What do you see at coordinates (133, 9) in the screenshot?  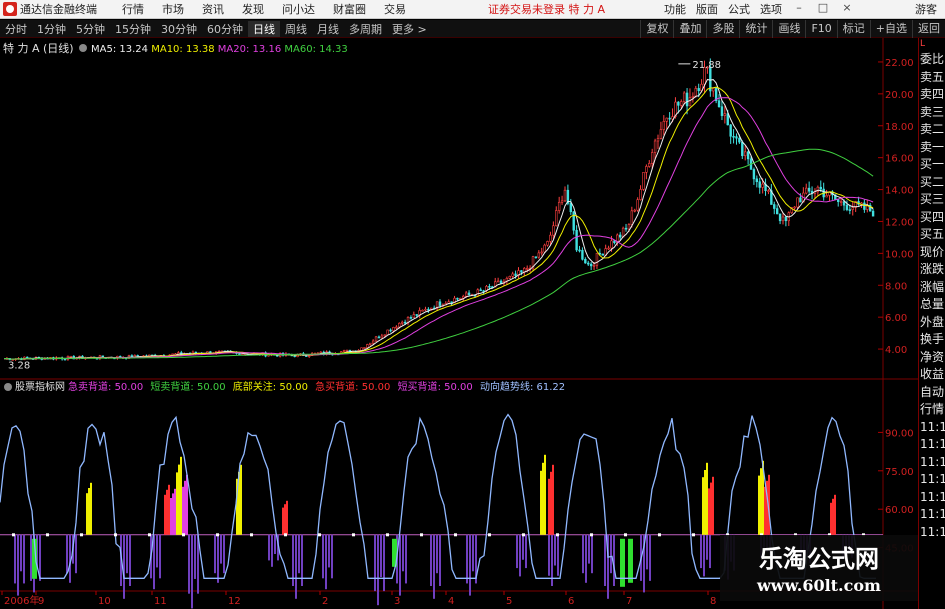 I see `menu-hangqing: 行情` at bounding box center [133, 9].